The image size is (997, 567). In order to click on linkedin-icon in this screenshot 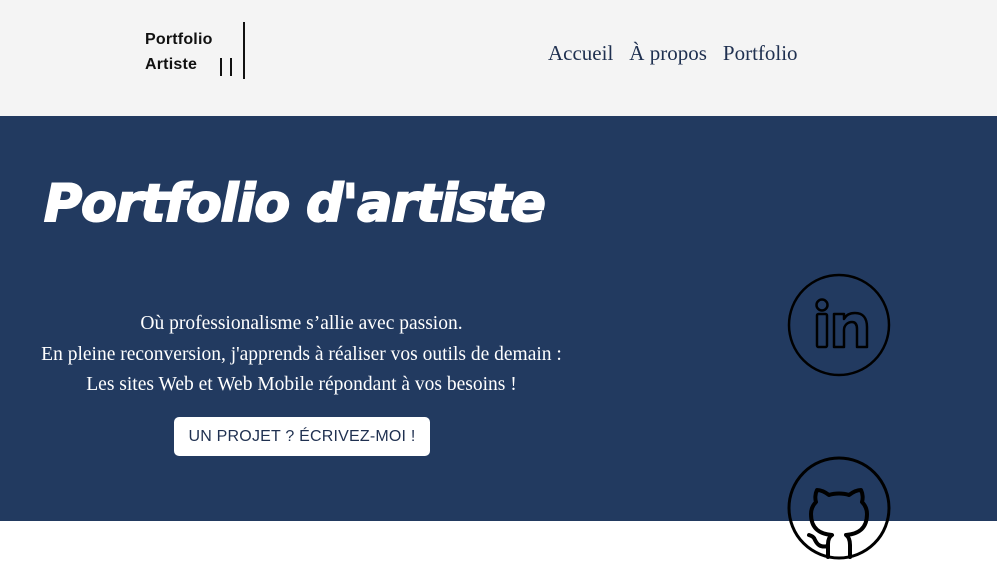, I will do `click(839, 325)`.